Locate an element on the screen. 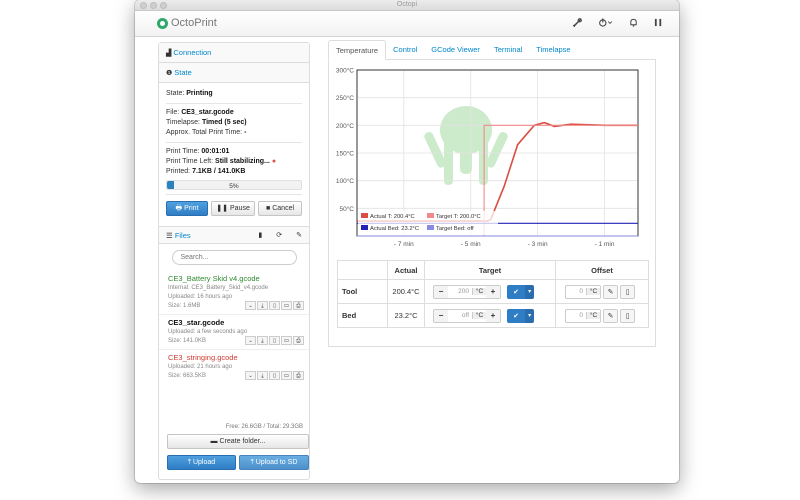 Image resolution: width=800 pixels, height=500 pixels. file-value: CE3_star.gcode is located at coordinates (207, 112).